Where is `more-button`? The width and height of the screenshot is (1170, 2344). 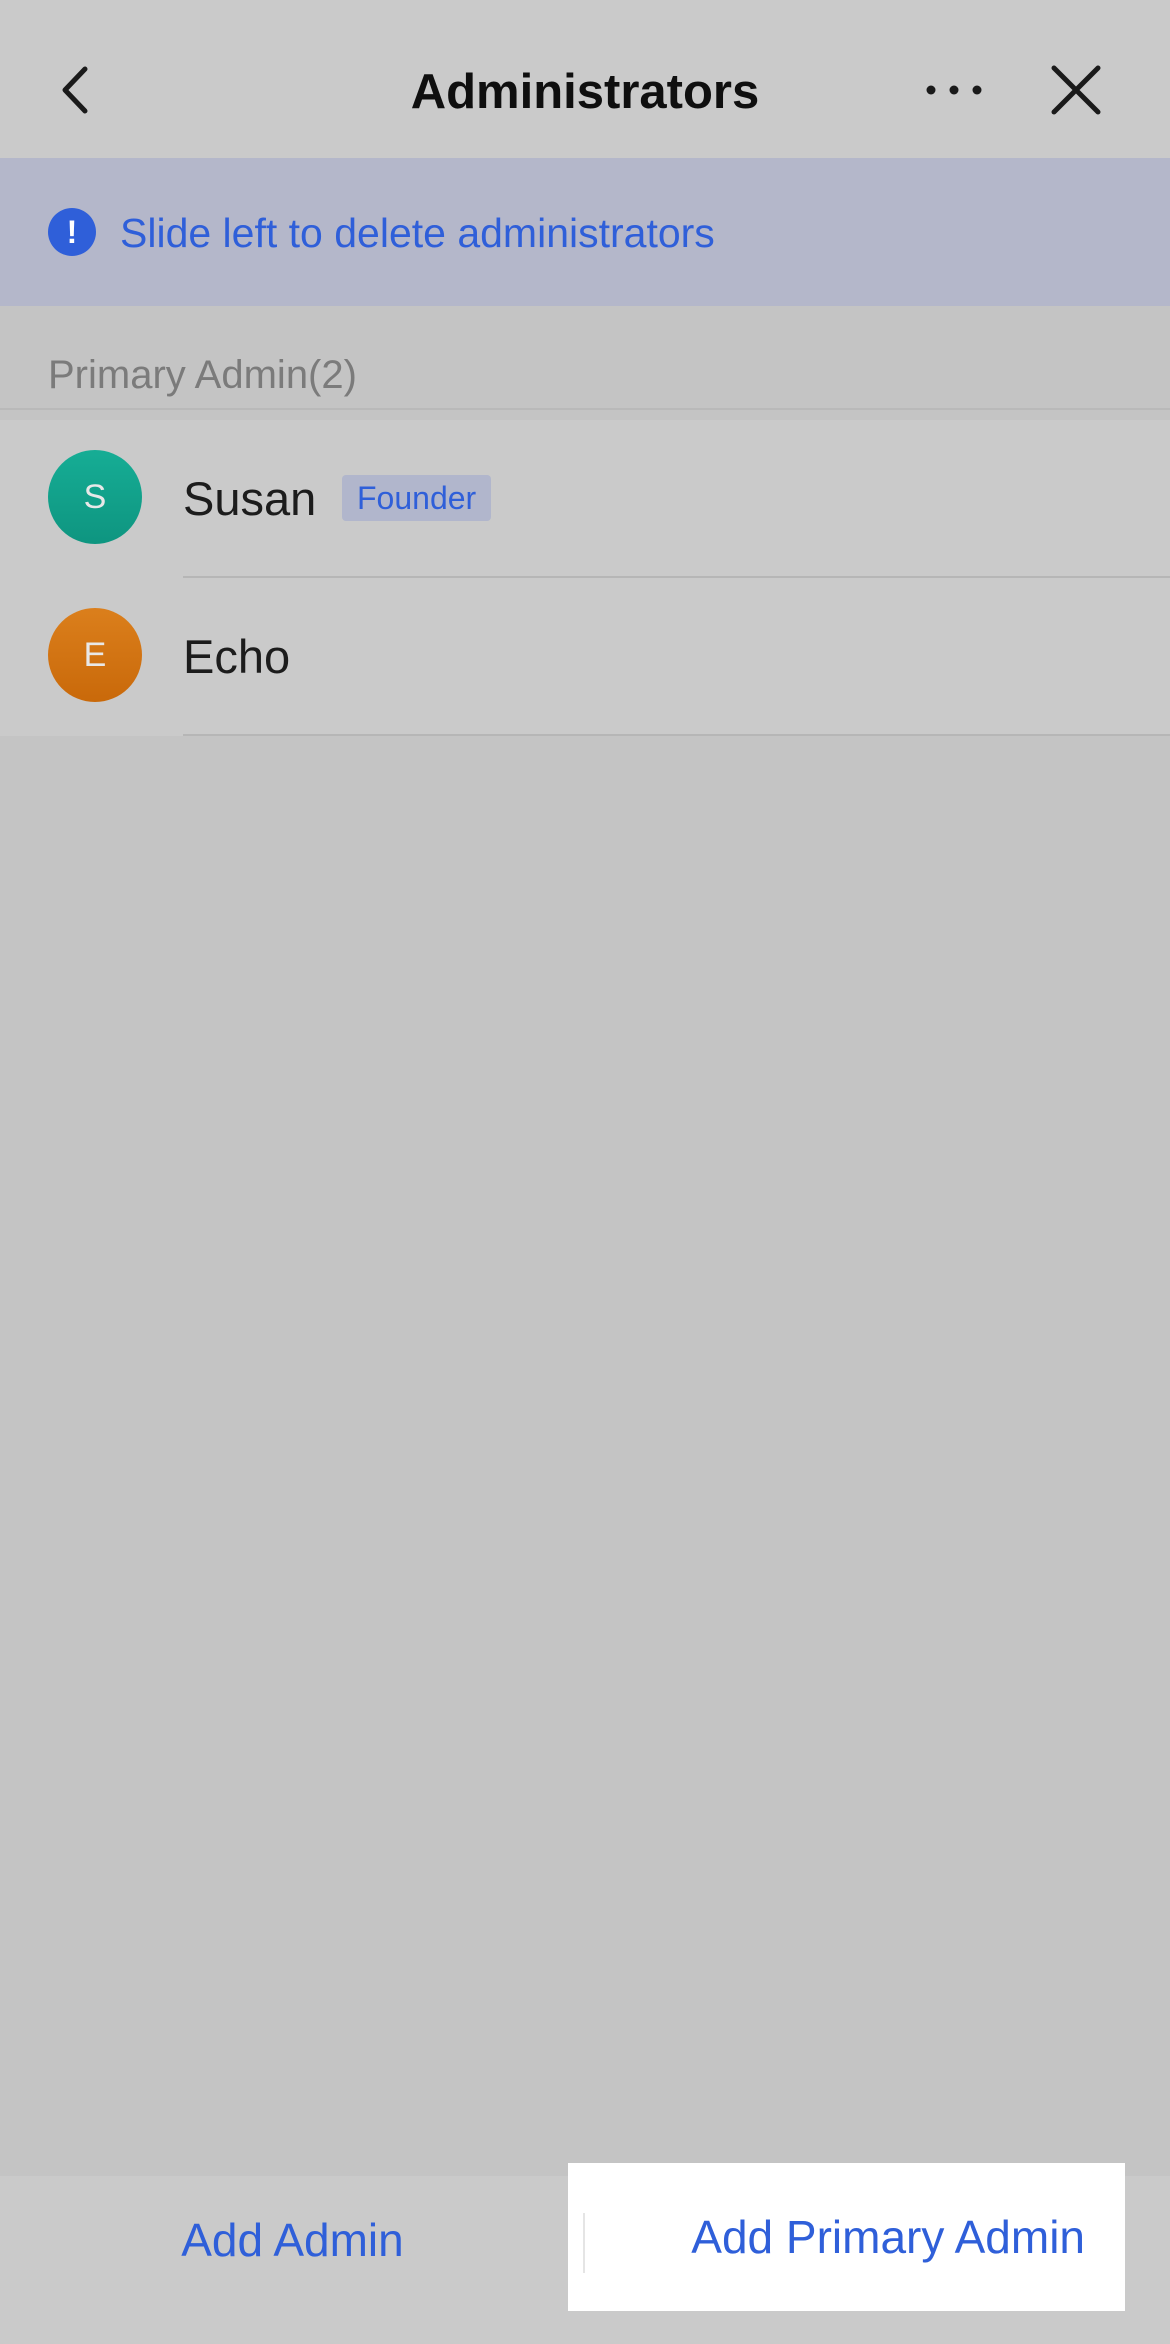 more-button is located at coordinates (954, 90).